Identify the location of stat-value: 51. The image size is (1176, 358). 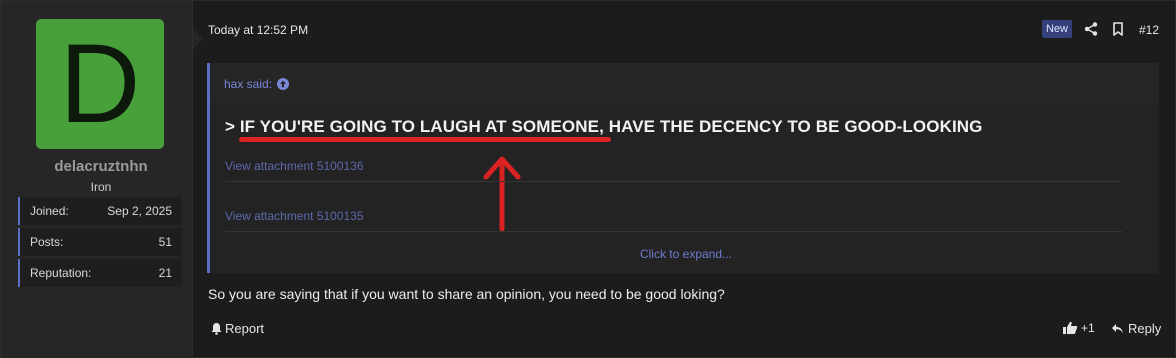
(165, 242).